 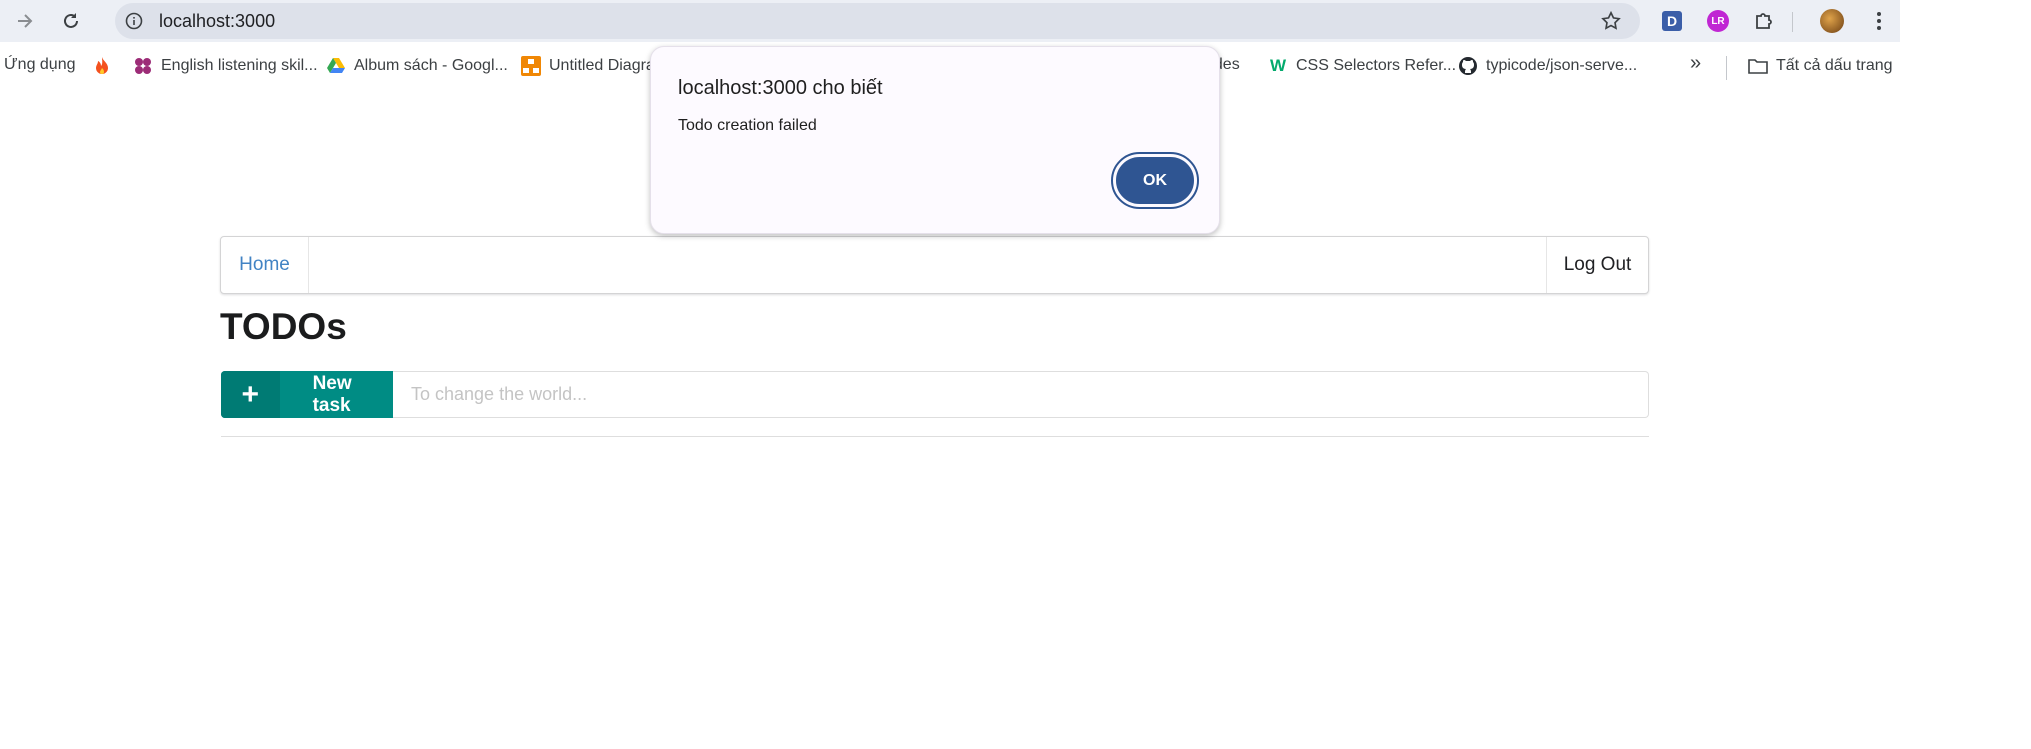 I want to click on divider, so click(x=935, y=436).